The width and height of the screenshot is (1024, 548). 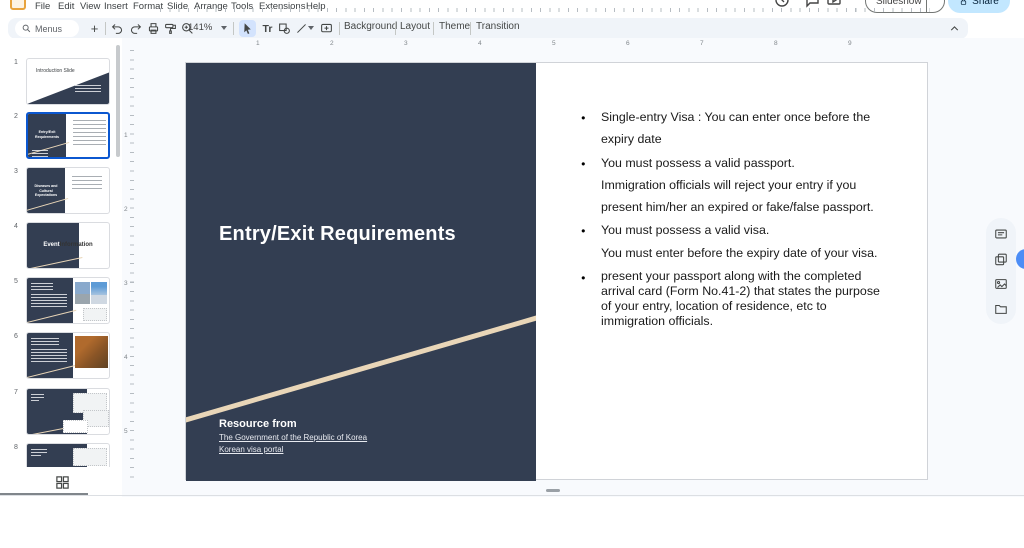 What do you see at coordinates (834, 4) in the screenshot?
I see `present-icon` at bounding box center [834, 4].